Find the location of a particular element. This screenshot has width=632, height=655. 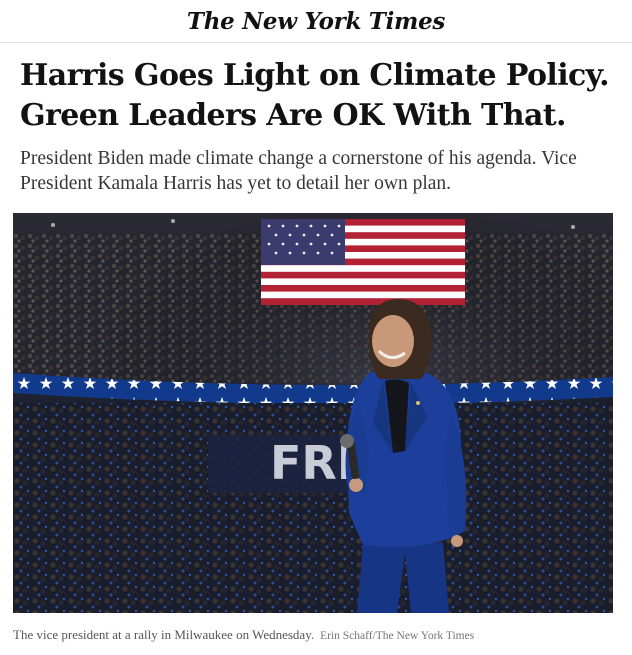

nyt-logo: The New York Times is located at coordinates (316, 21).